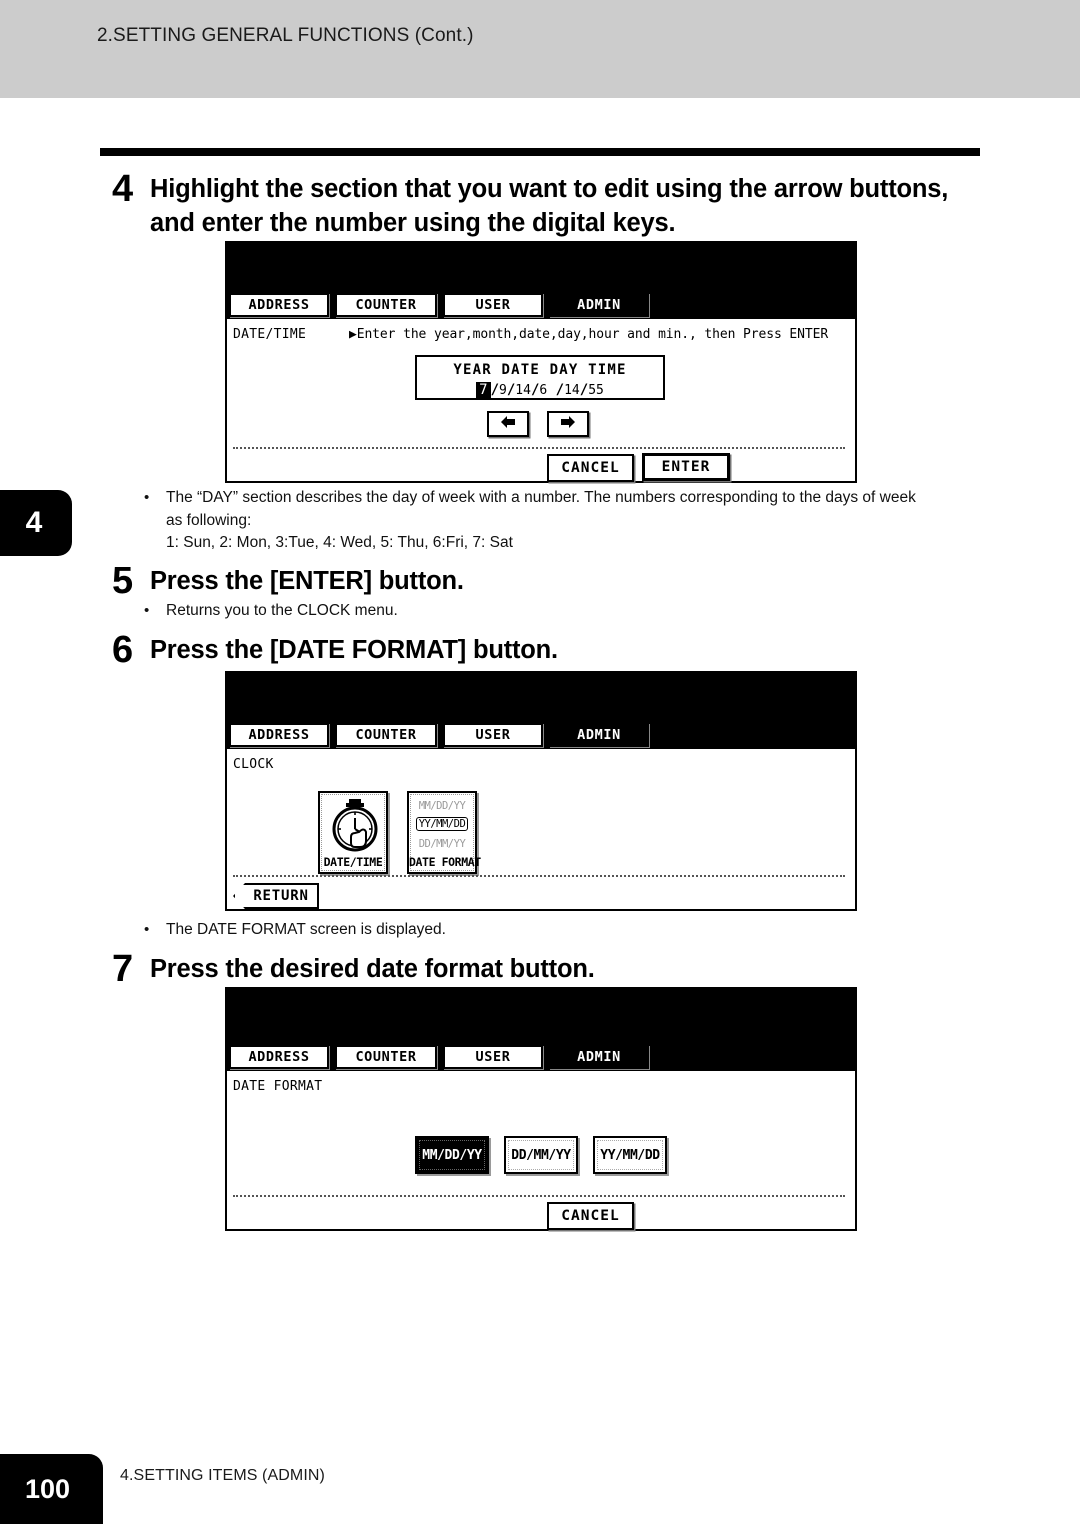 The image size is (1080, 1526). What do you see at coordinates (599, 735) in the screenshot?
I see `tab-admin-2: ADMIN` at bounding box center [599, 735].